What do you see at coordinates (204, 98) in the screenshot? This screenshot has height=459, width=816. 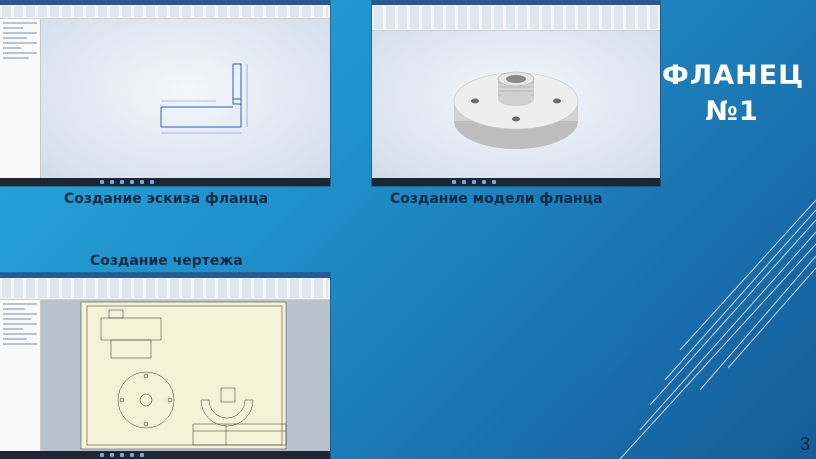 I see `flange-sketch` at bounding box center [204, 98].